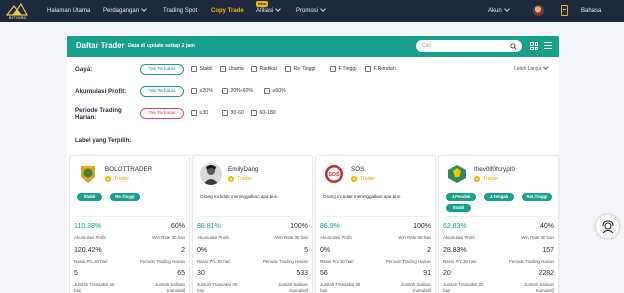  I want to click on trader-name: thev0lf0fcrypt0, so click(494, 169).